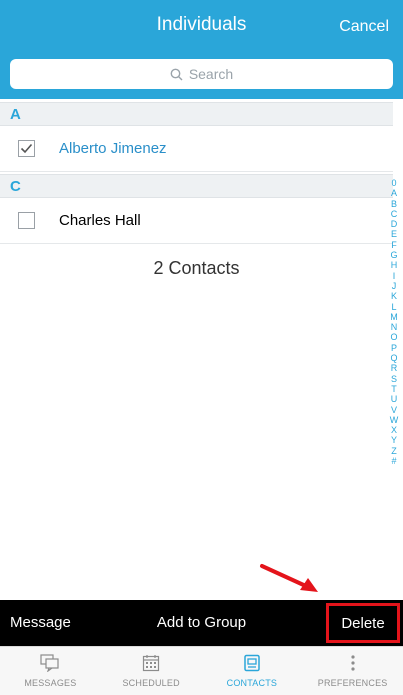  What do you see at coordinates (393, 183) in the screenshot?
I see `index-letter: 0` at bounding box center [393, 183].